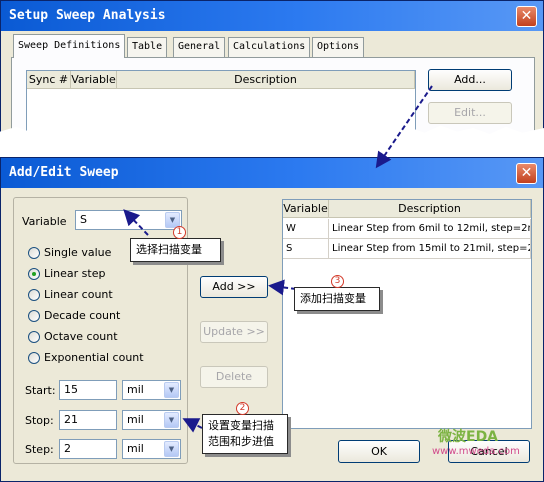 This screenshot has height=482, width=544. Describe the element at coordinates (241, 425) in the screenshot. I see `callout-line-1: 设置变量扫描` at that location.